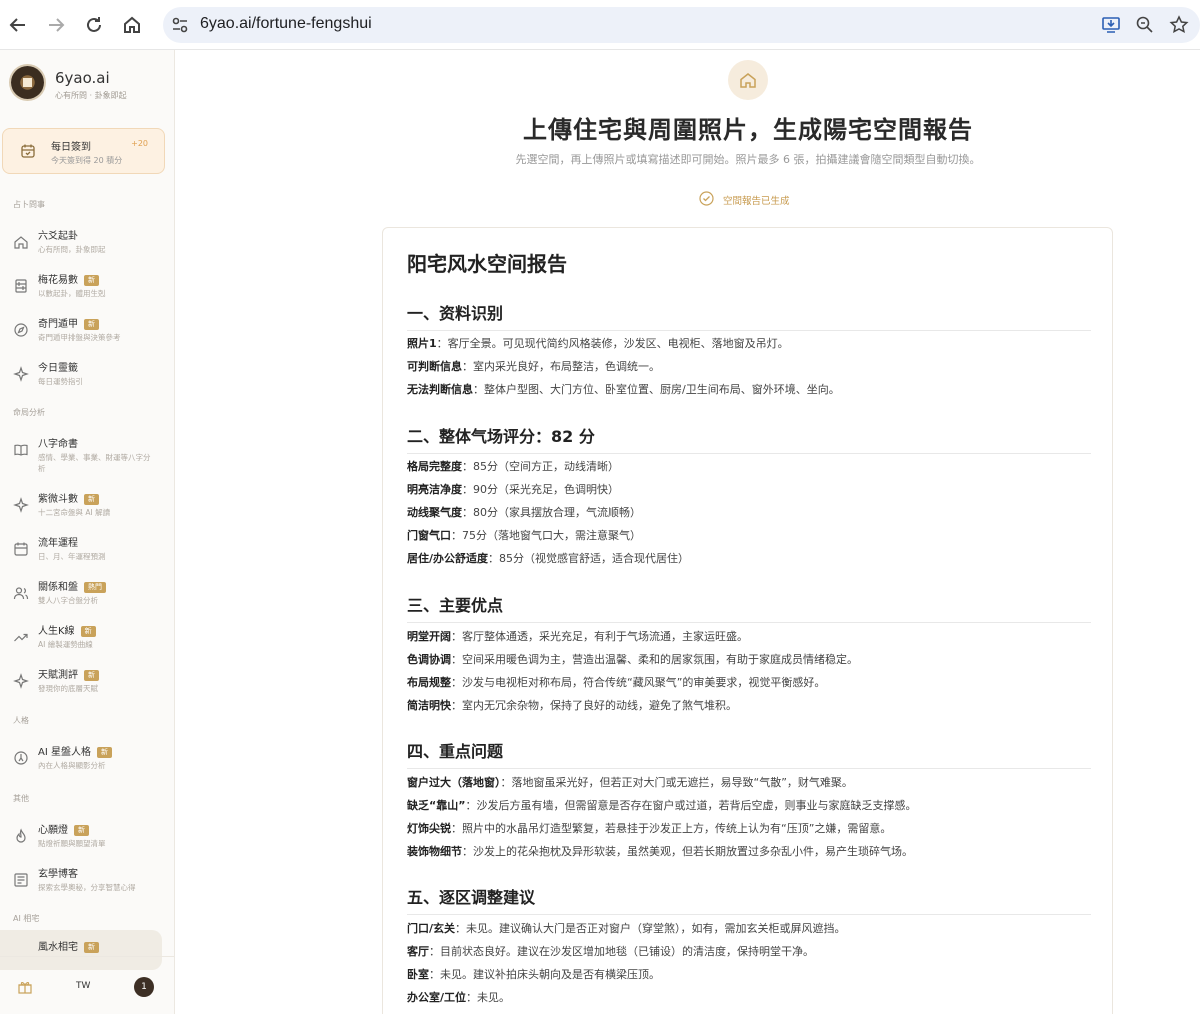 This screenshot has height=1014, width=1200. What do you see at coordinates (21, 330) in the screenshot?
I see `compass-icon` at bounding box center [21, 330].